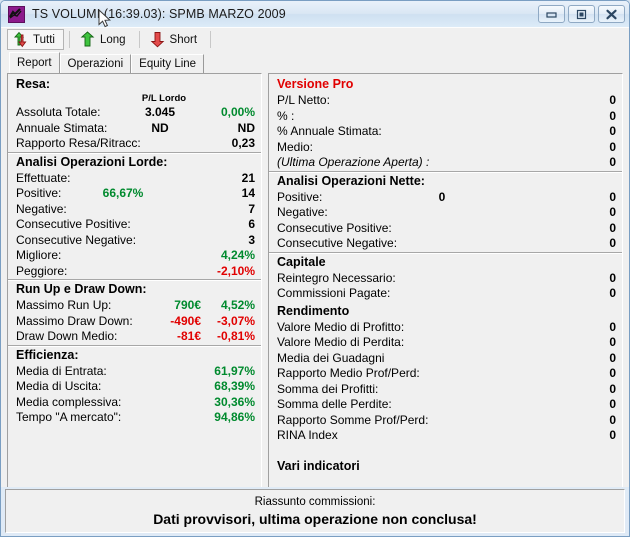  Describe the element at coordinates (134, 372) in the screenshot. I see `row-media-di-entrata: Media di Entrata: 61,97%` at that location.